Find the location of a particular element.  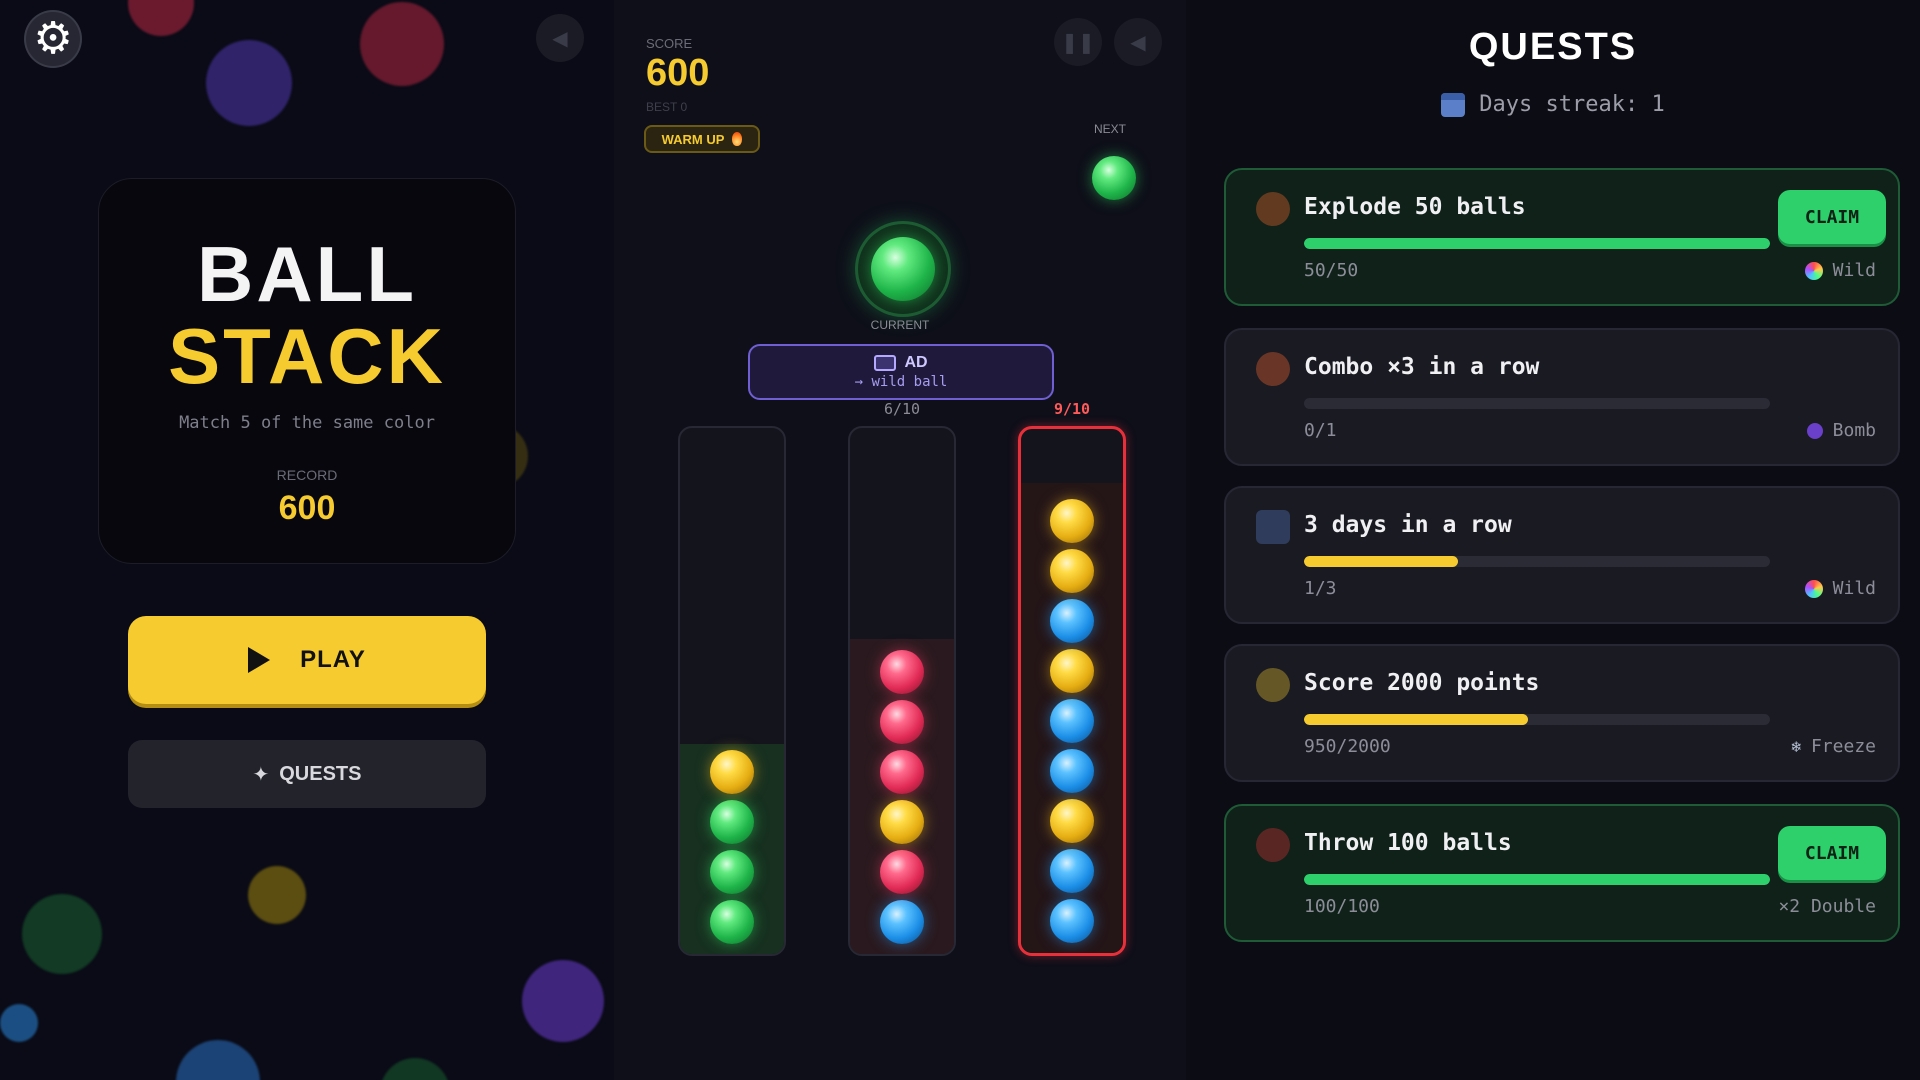

quest-reward: ❄ Freeze is located at coordinates (1833, 746).